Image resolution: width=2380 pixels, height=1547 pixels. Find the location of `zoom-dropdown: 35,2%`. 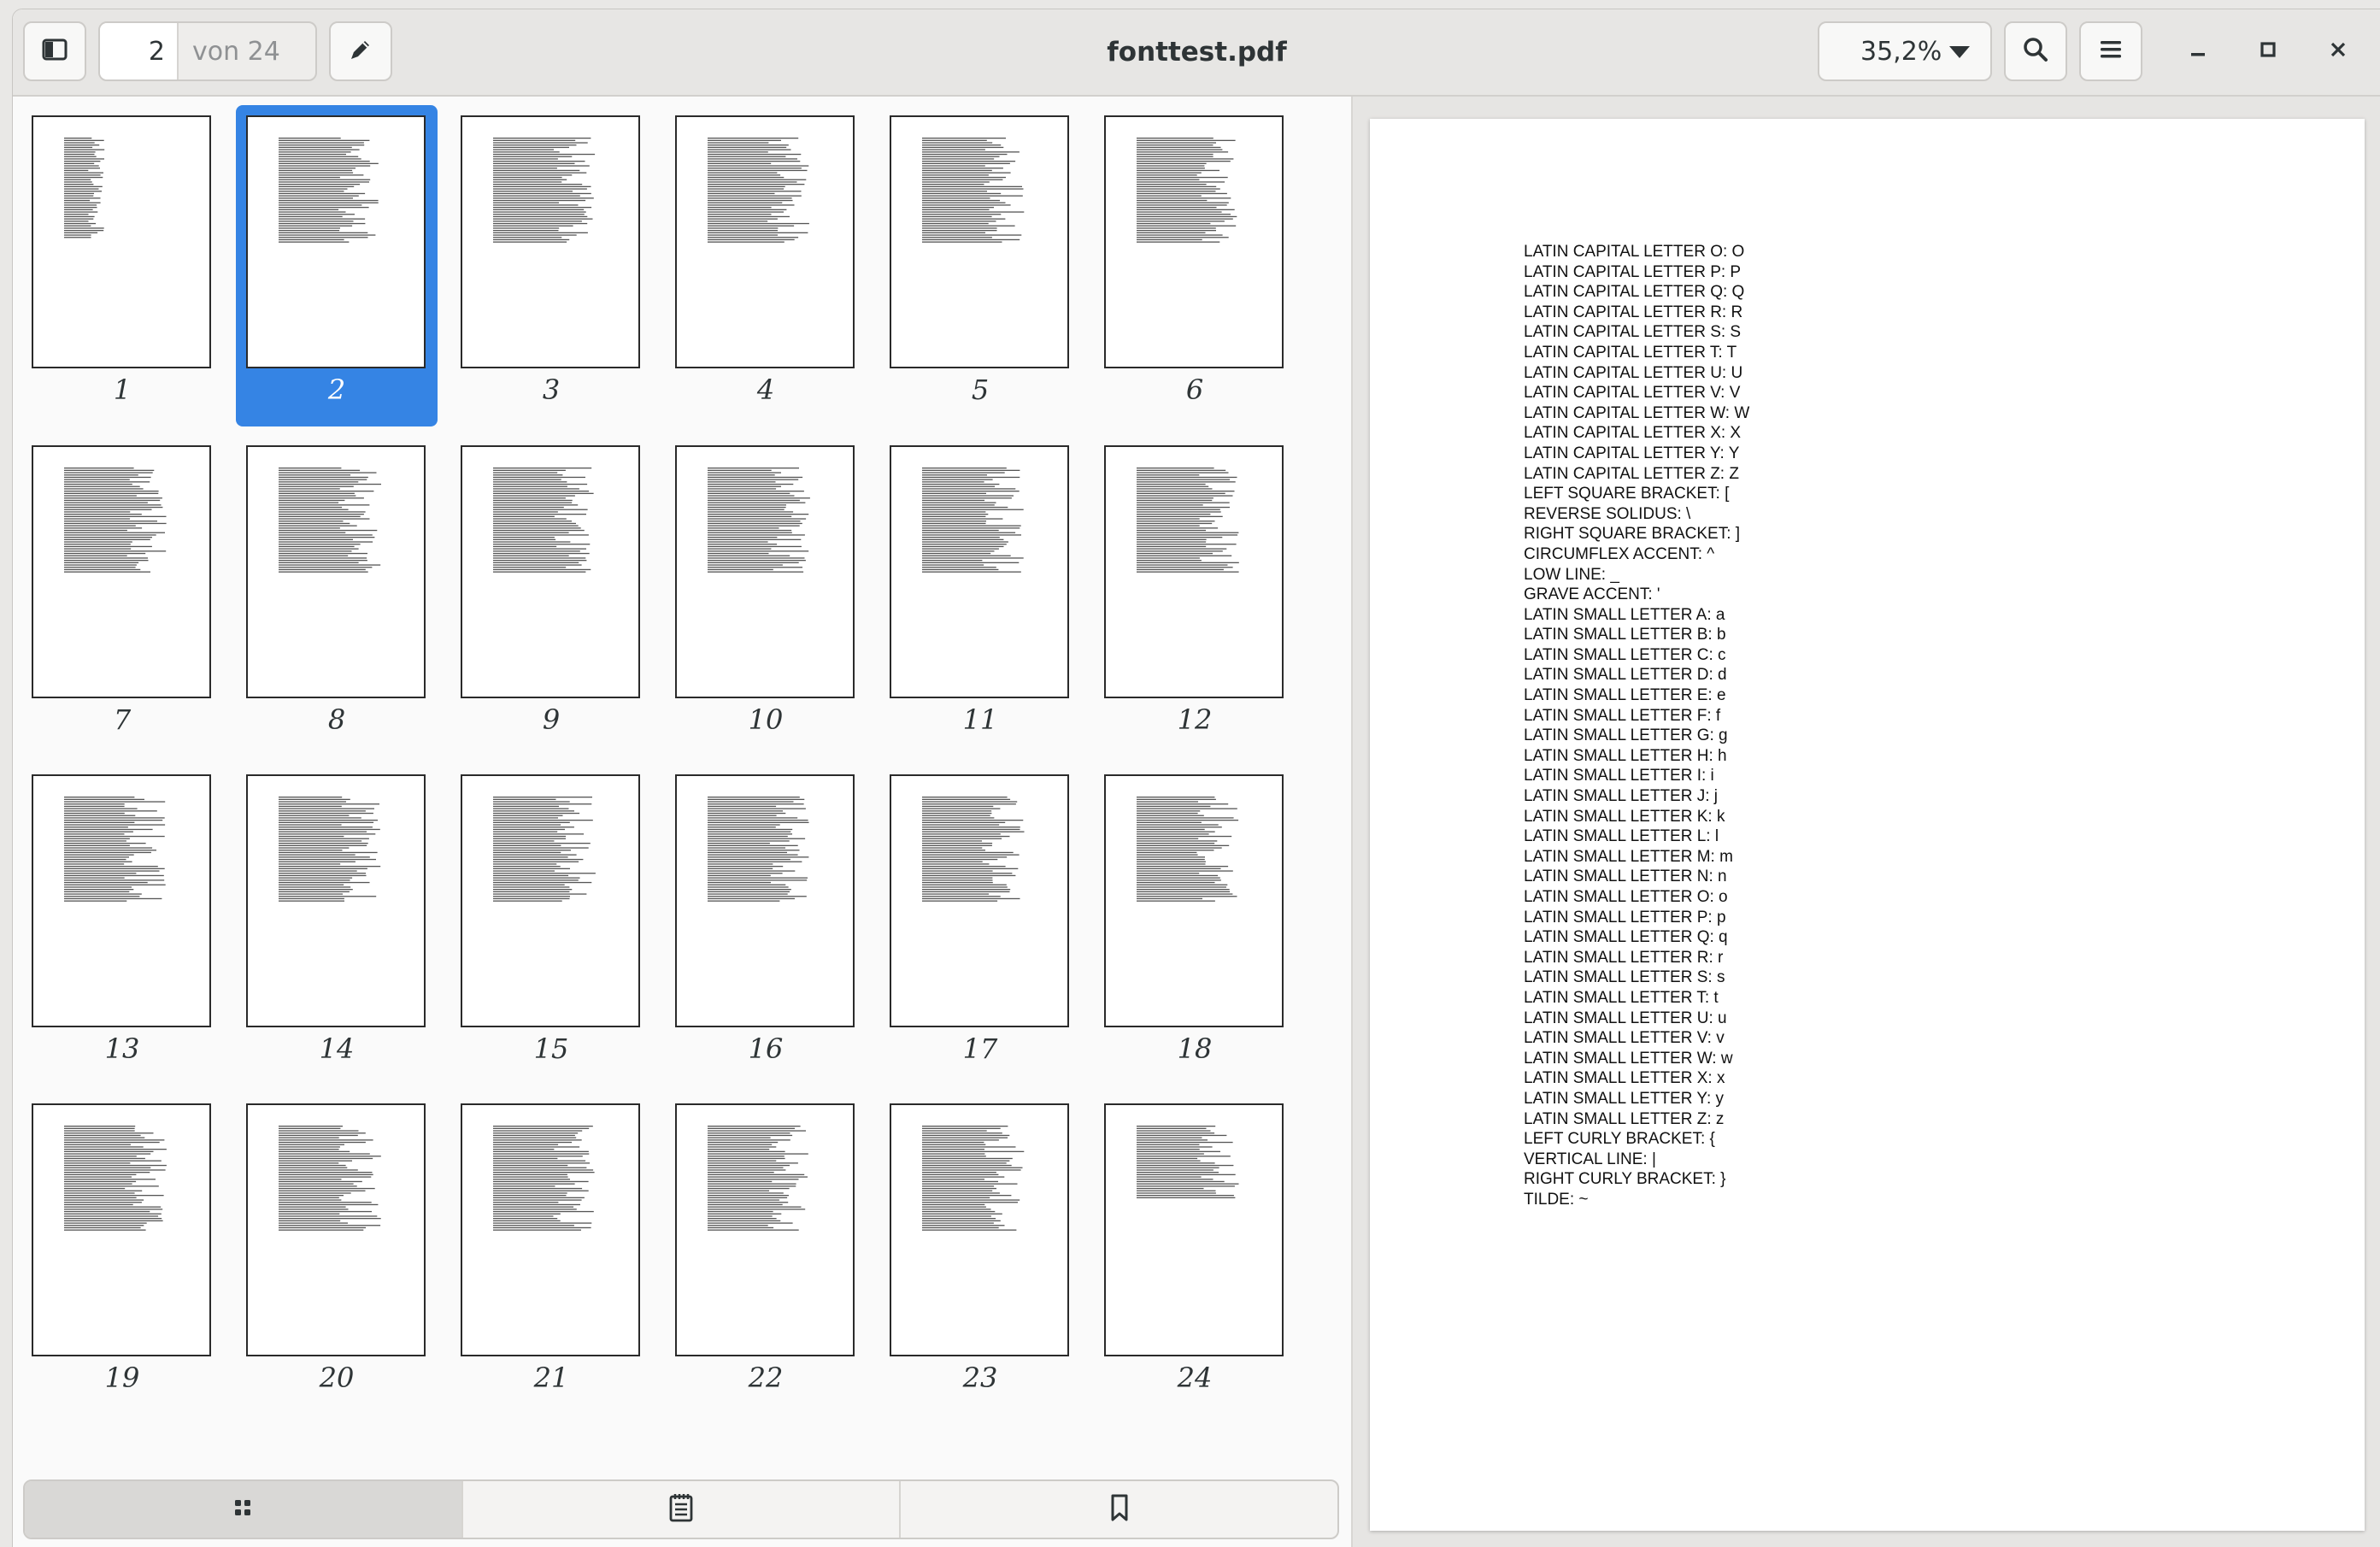

zoom-dropdown: 35,2% is located at coordinates (1905, 51).